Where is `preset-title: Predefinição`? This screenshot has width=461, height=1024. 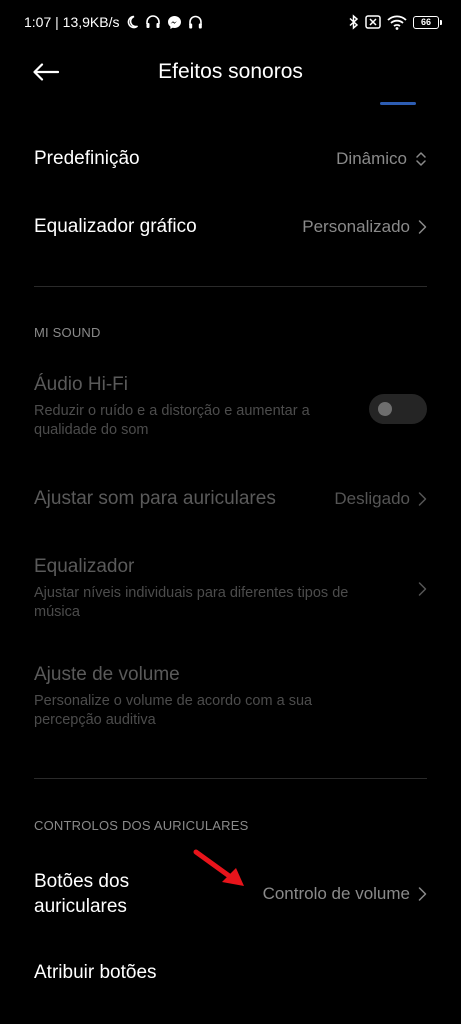
preset-title: Predefinição is located at coordinates (87, 158).